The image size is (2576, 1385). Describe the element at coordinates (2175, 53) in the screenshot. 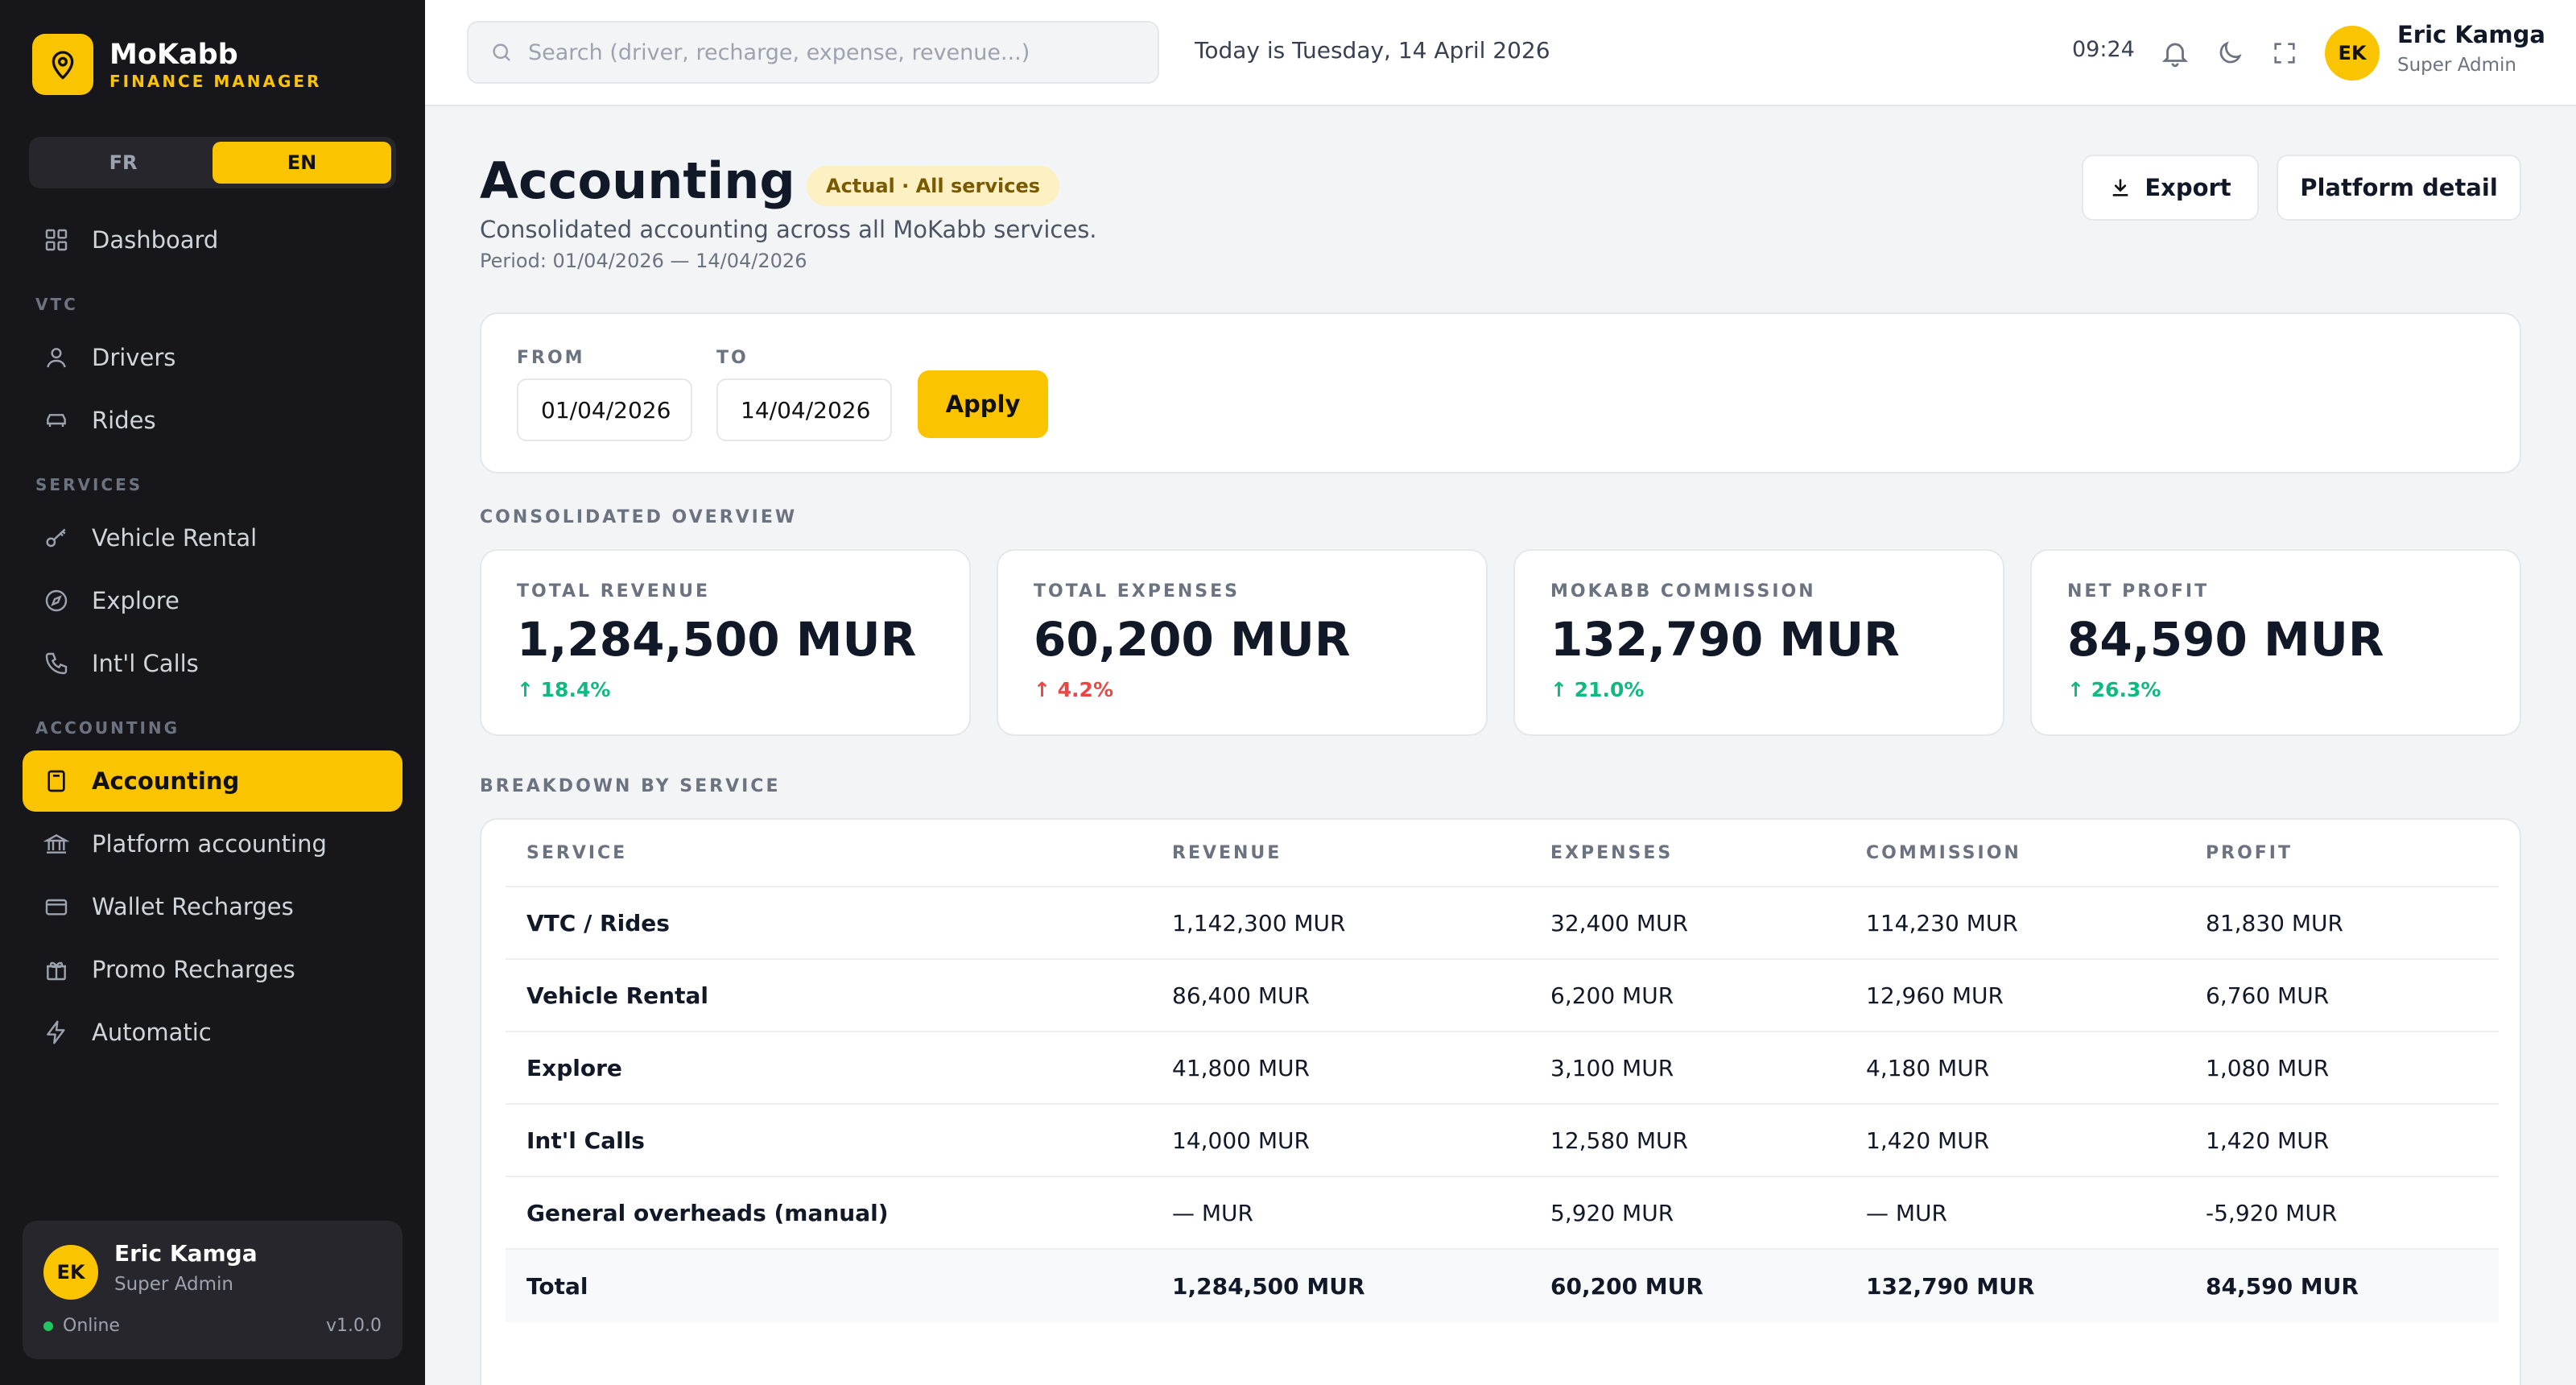

I see `bell-icon` at that location.